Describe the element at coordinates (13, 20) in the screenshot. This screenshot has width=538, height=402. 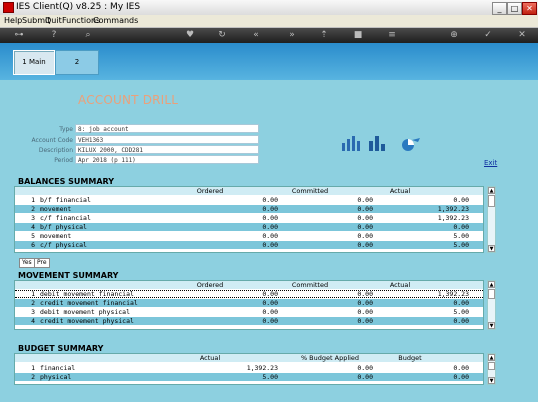
I see `menu-help: Help` at that location.